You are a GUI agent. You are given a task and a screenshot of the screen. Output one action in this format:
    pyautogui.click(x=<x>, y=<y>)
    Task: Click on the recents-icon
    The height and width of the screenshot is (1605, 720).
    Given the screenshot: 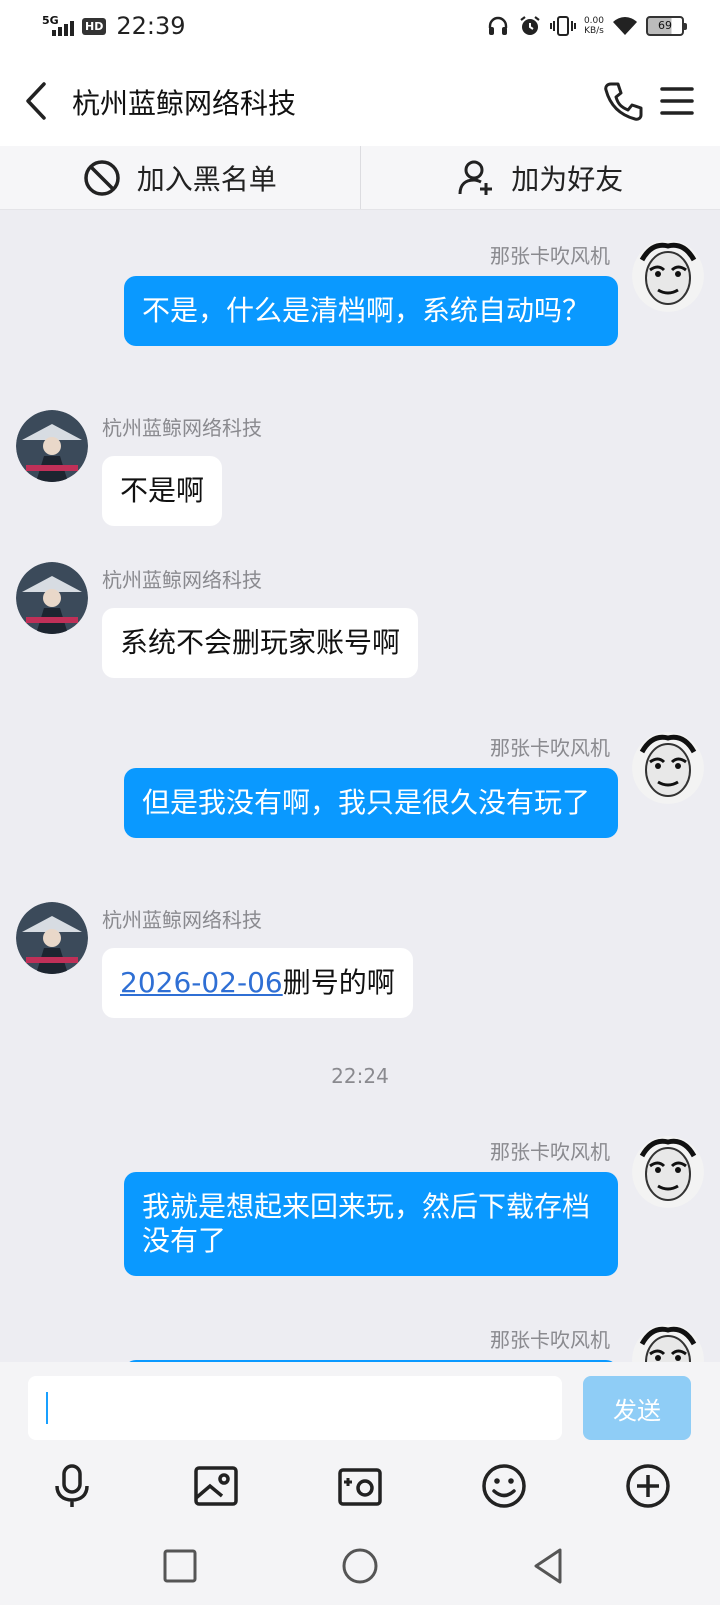 What is the action you would take?
    pyautogui.click(x=180, y=1566)
    